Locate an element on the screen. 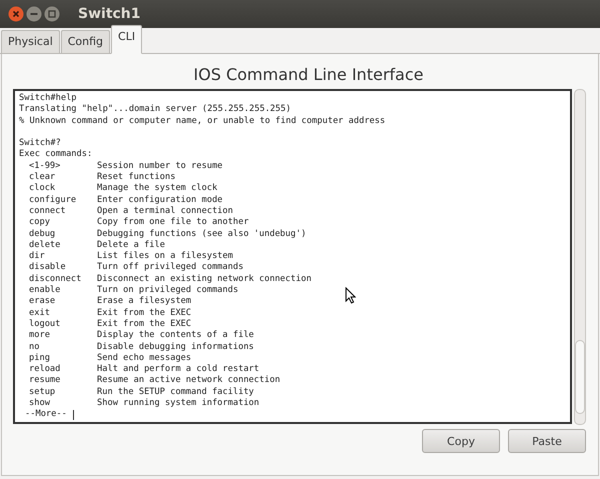 Image resolution: width=600 pixels, height=479 pixels. command-name: exit is located at coordinates (40, 313).